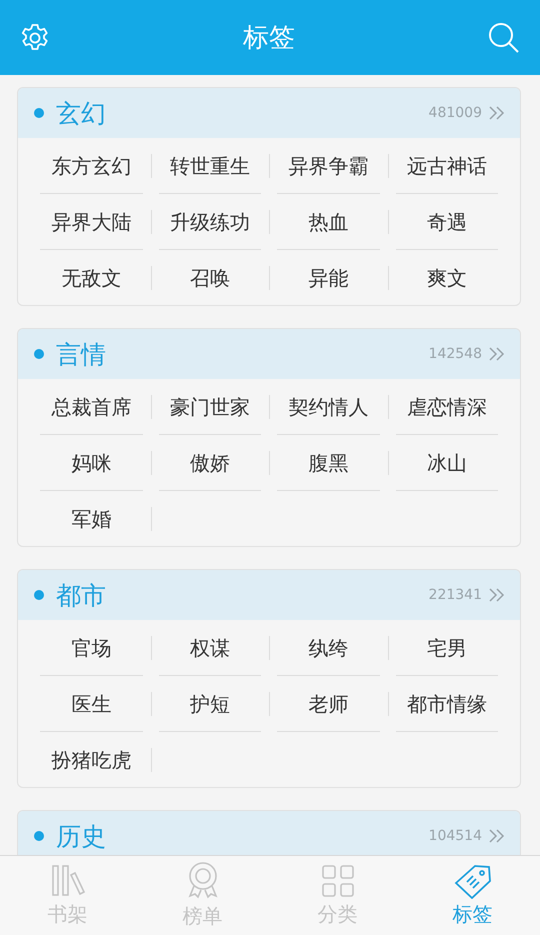 This screenshot has height=935, width=540. I want to click on tag-item: 医生, so click(91, 703).